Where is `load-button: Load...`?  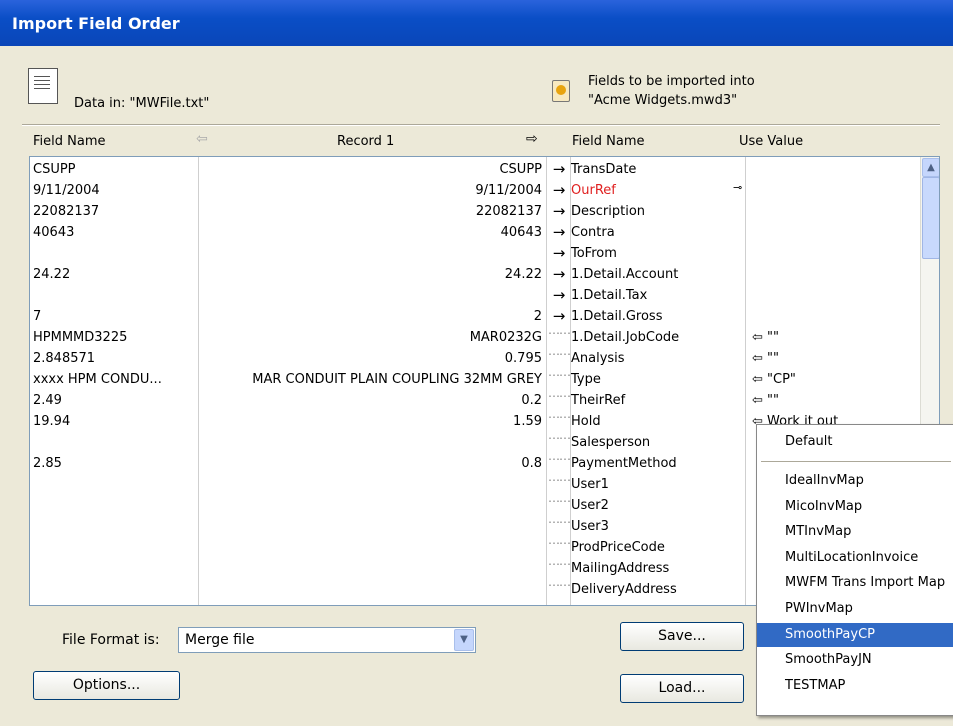 load-button: Load... is located at coordinates (682, 688).